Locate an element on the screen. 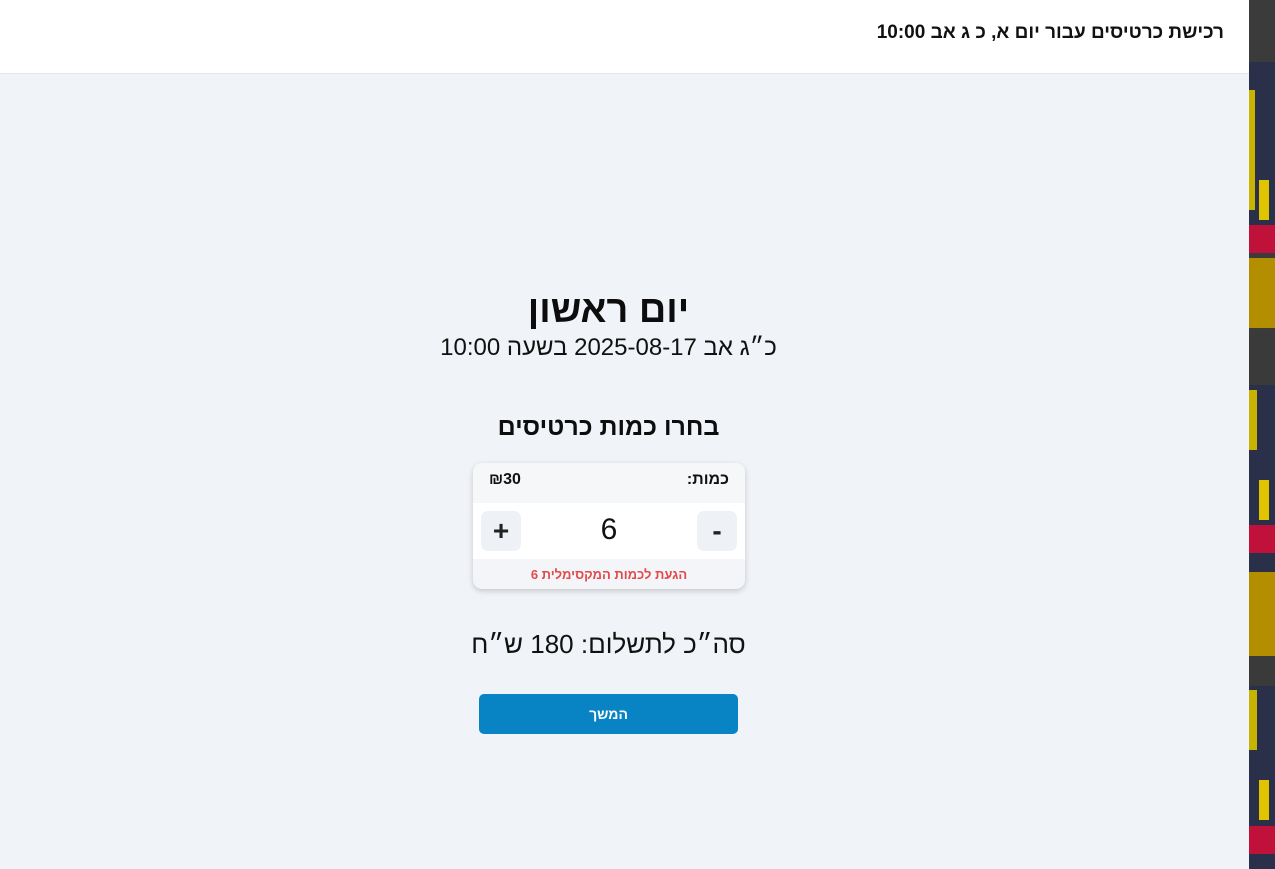 The width and height of the screenshot is (1275, 869). background-image-strip is located at coordinates (1262, 434).